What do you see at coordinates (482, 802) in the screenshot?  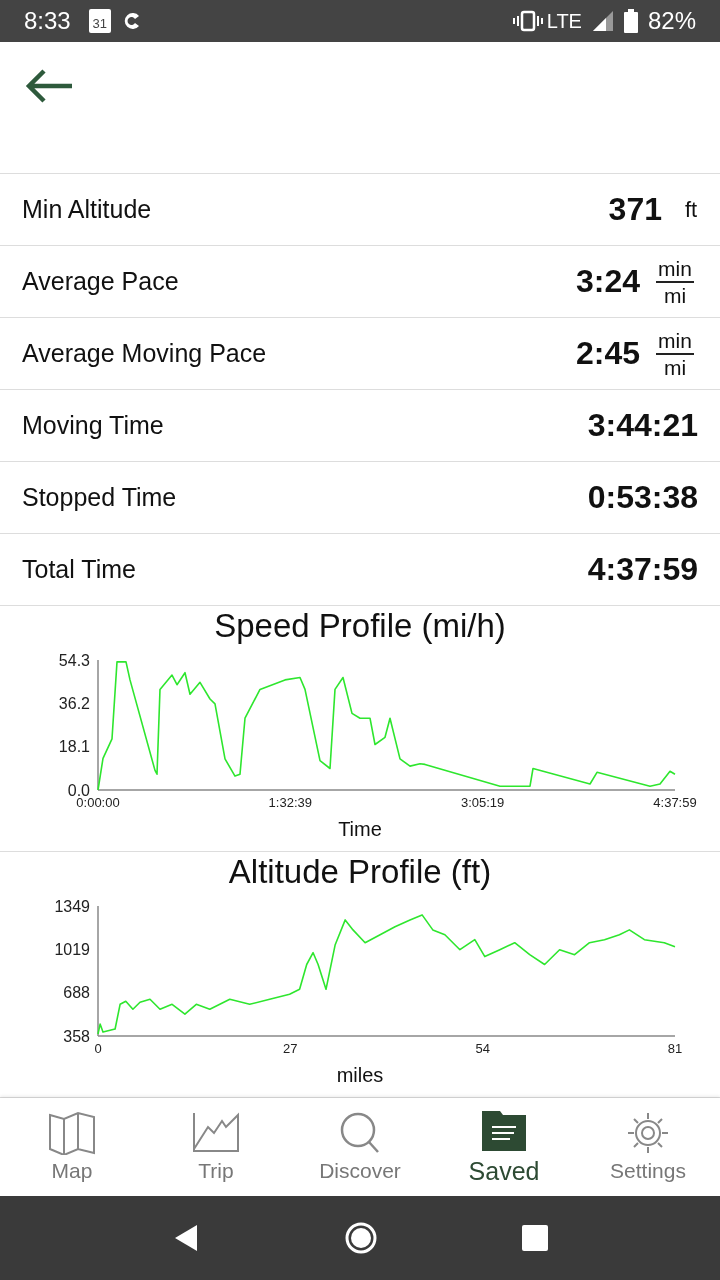 I see `x-tick-label: 3:05:19` at bounding box center [482, 802].